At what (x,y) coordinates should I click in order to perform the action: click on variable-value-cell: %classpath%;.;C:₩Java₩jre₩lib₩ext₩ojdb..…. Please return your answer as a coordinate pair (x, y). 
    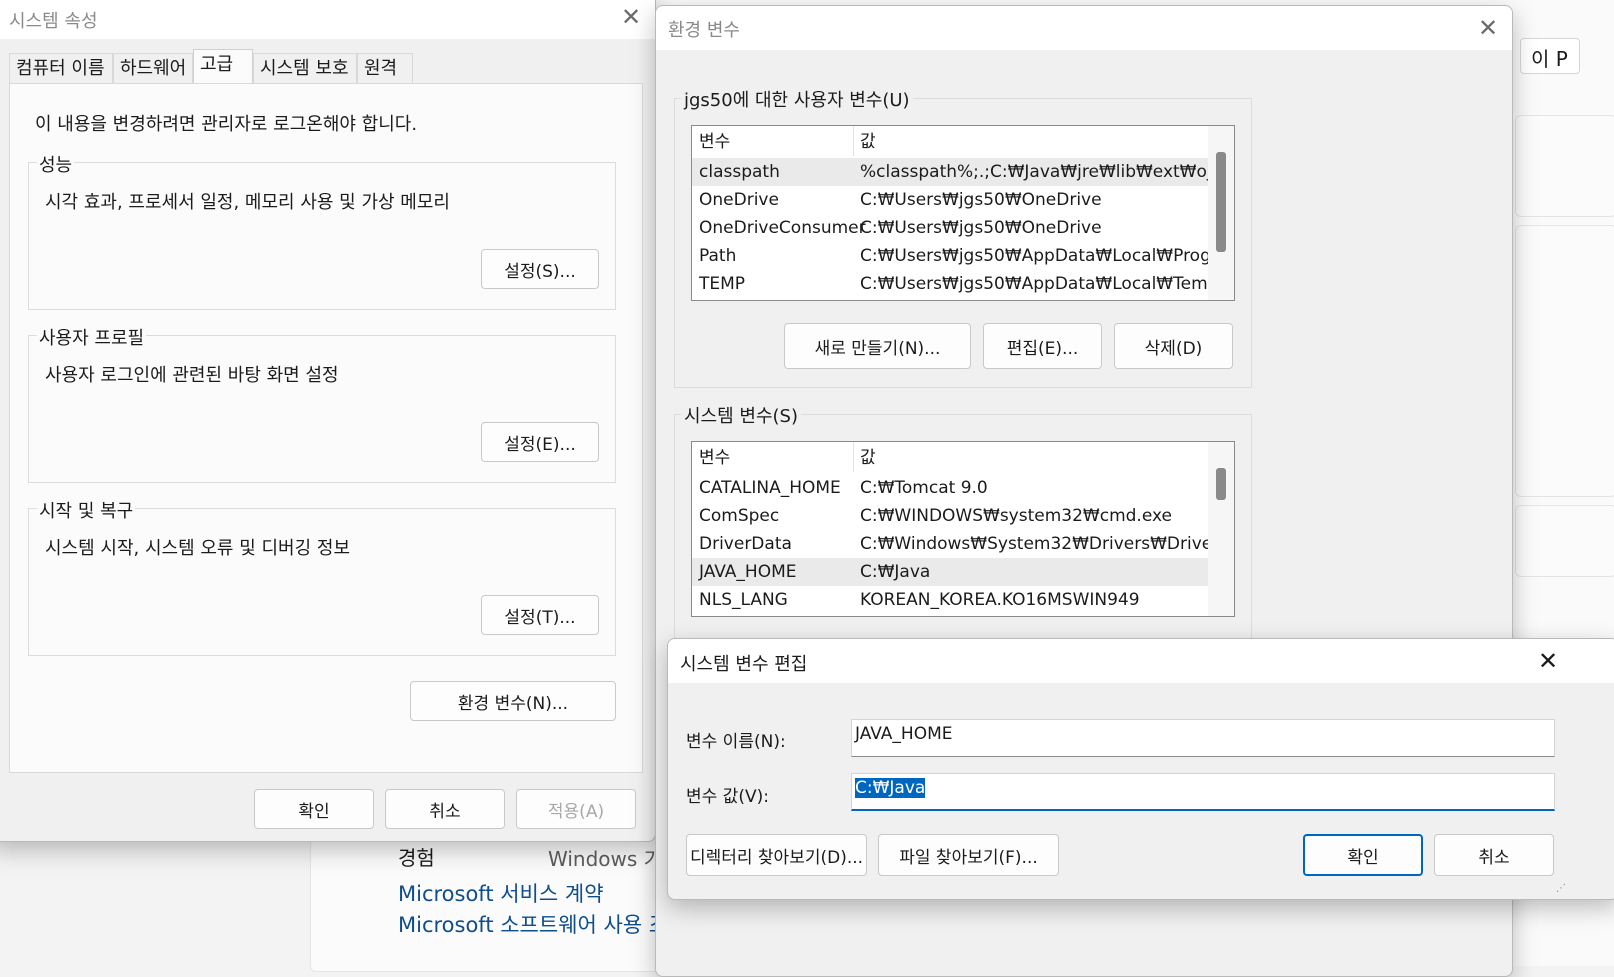
    Looking at the image, I should click on (1047, 172).